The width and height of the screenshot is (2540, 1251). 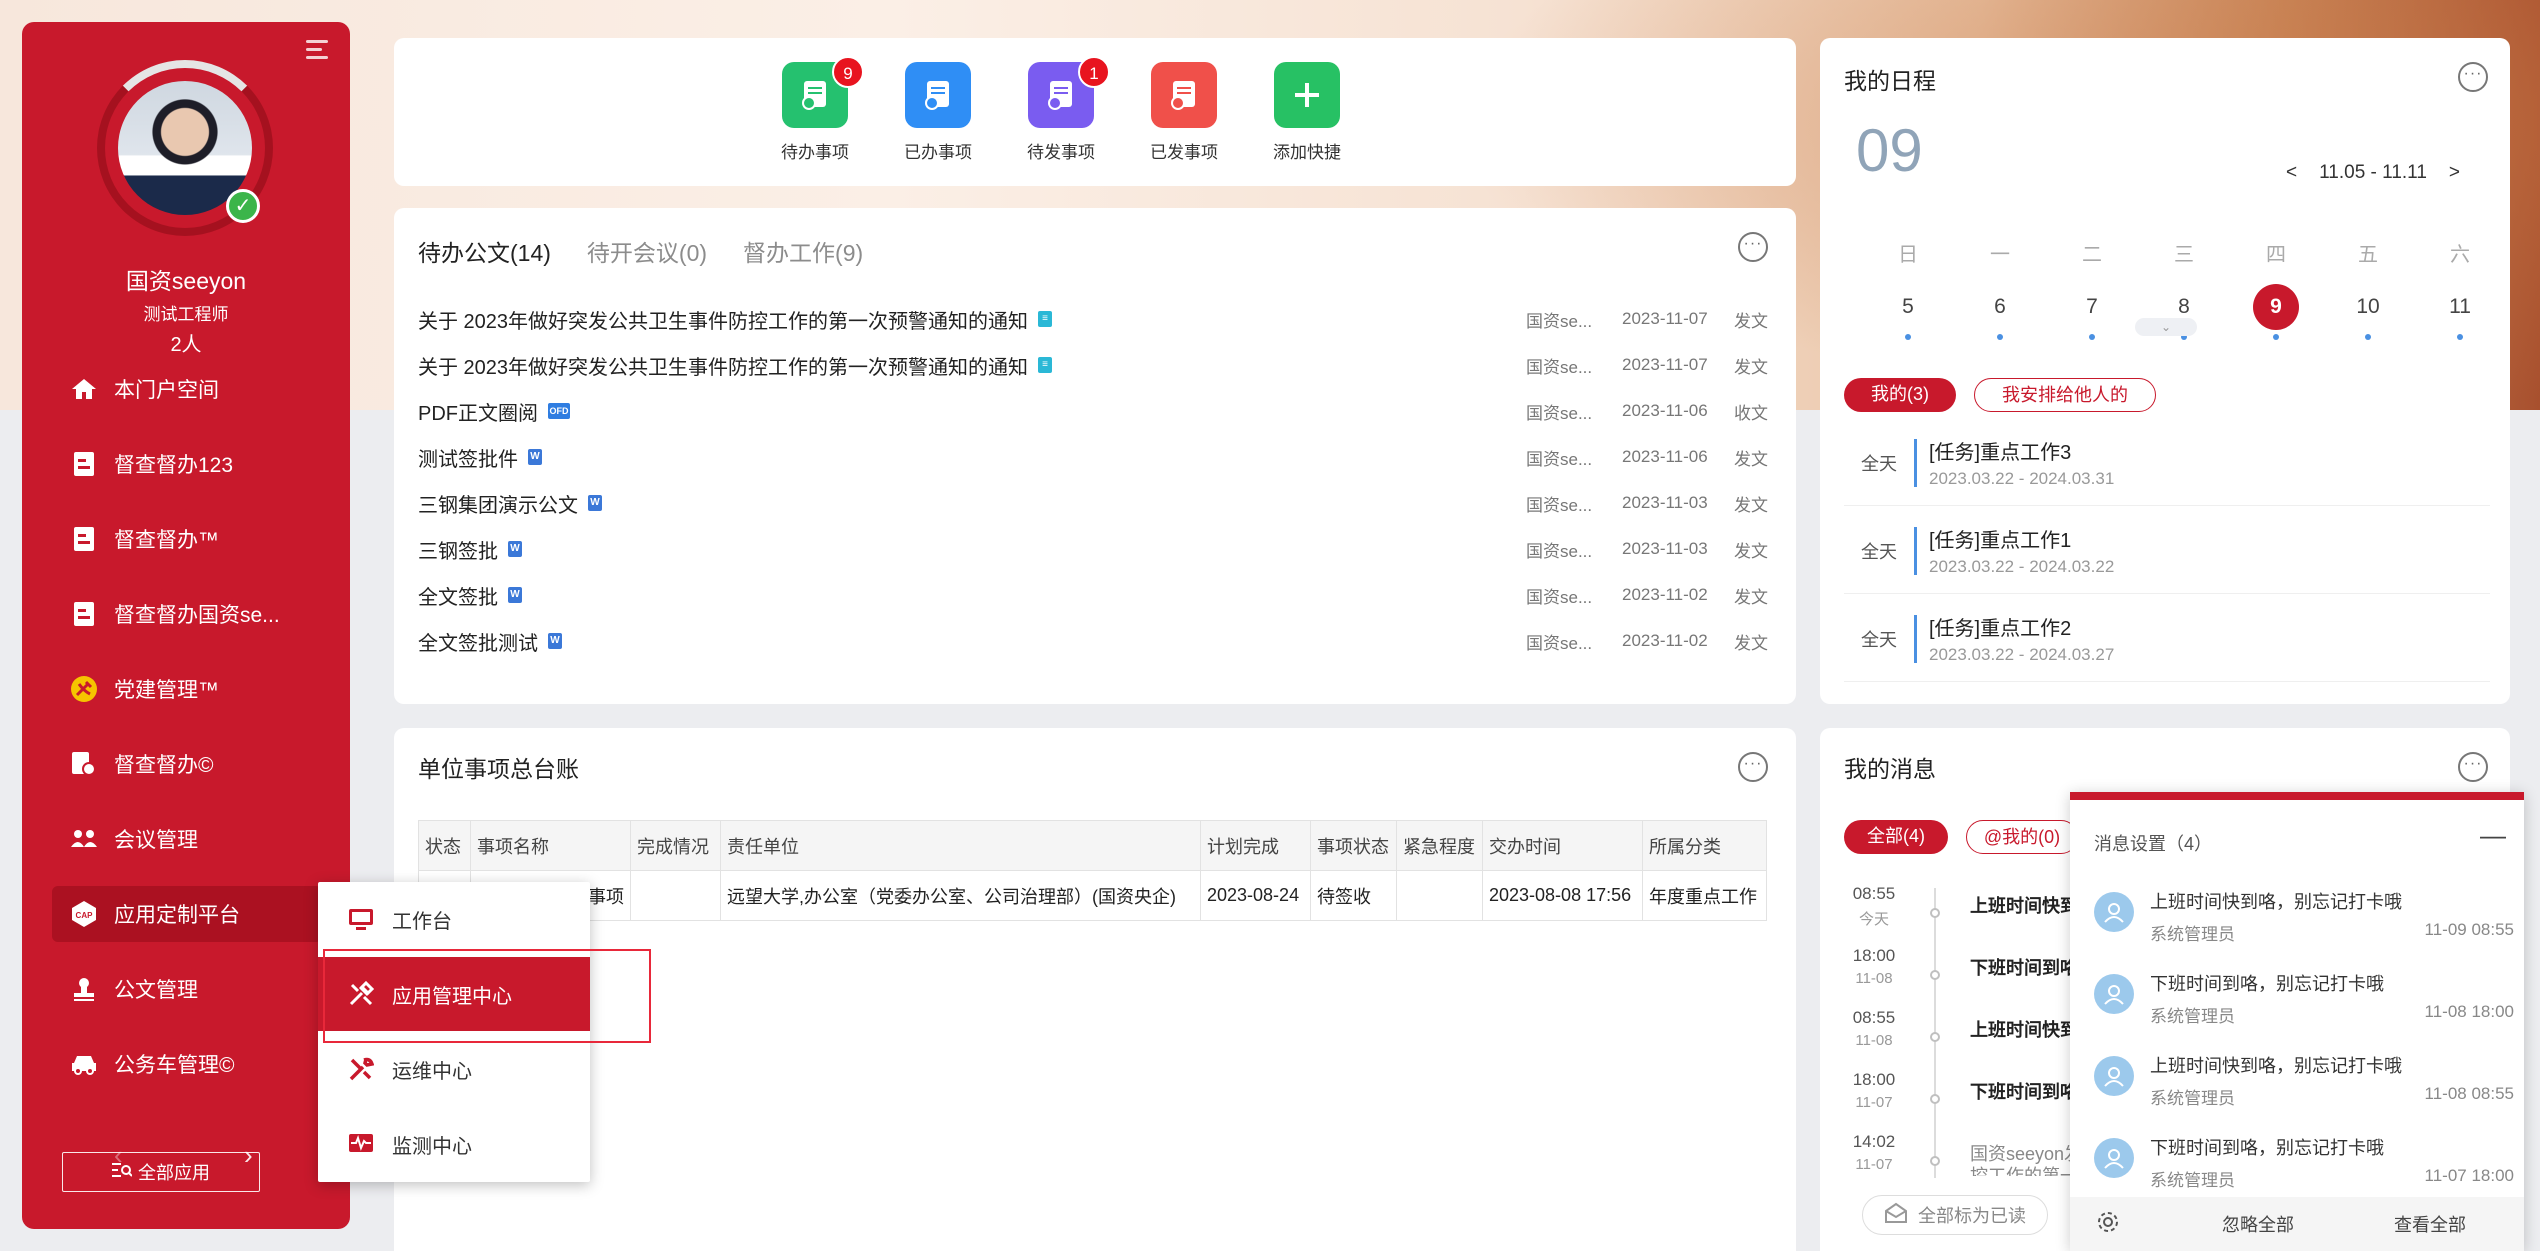 I want to click on doc-date: 2023-11-02, so click(x=1665, y=640).